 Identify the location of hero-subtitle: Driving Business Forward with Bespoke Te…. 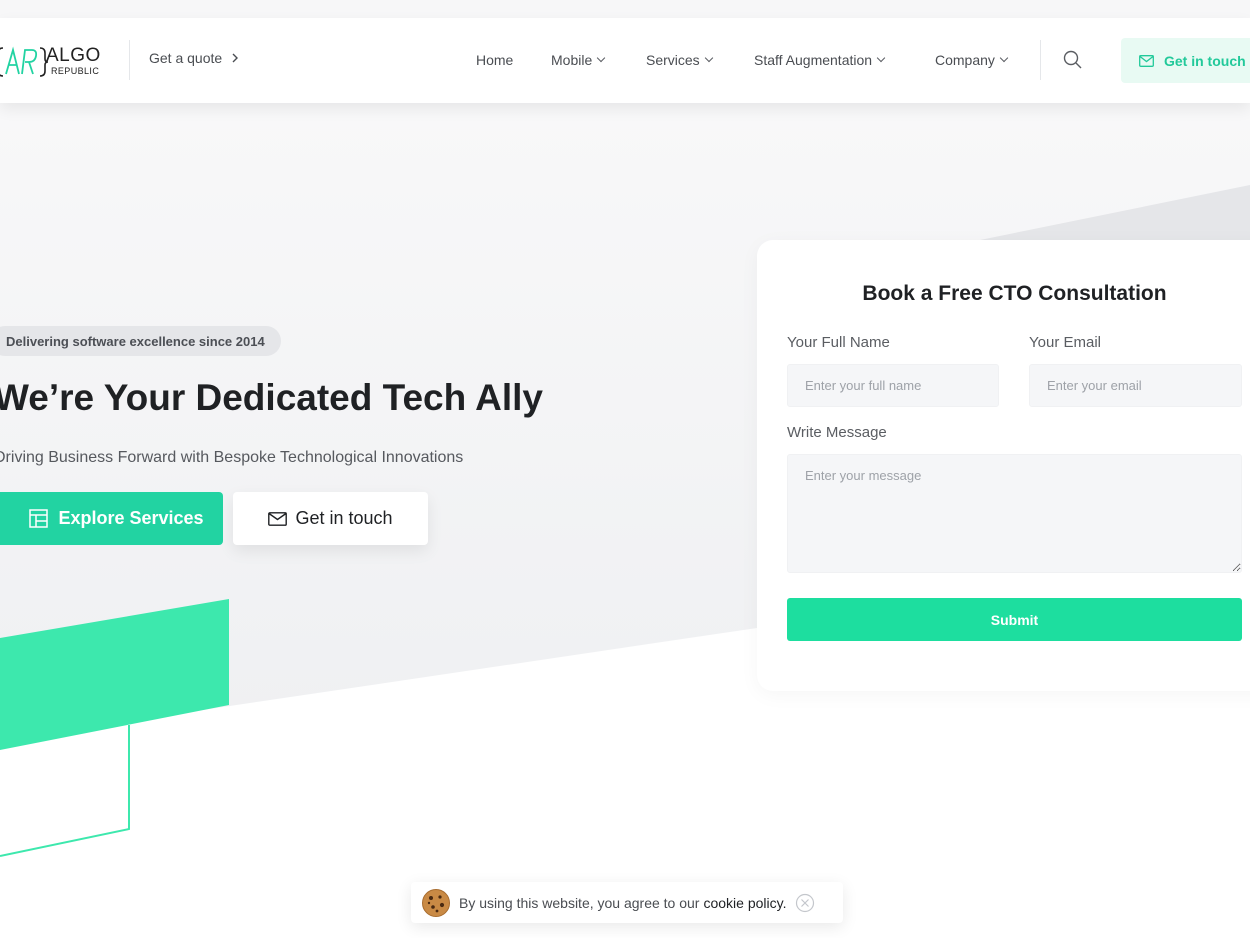
(232, 457).